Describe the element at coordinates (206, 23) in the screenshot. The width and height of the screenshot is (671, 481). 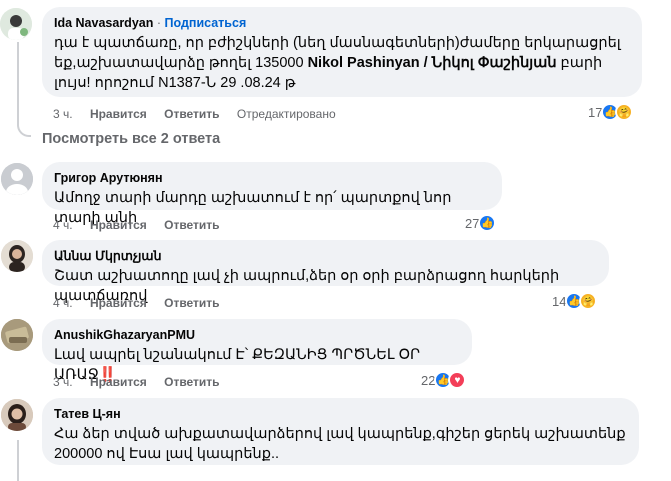
I see `follow-button: Подписаться` at that location.